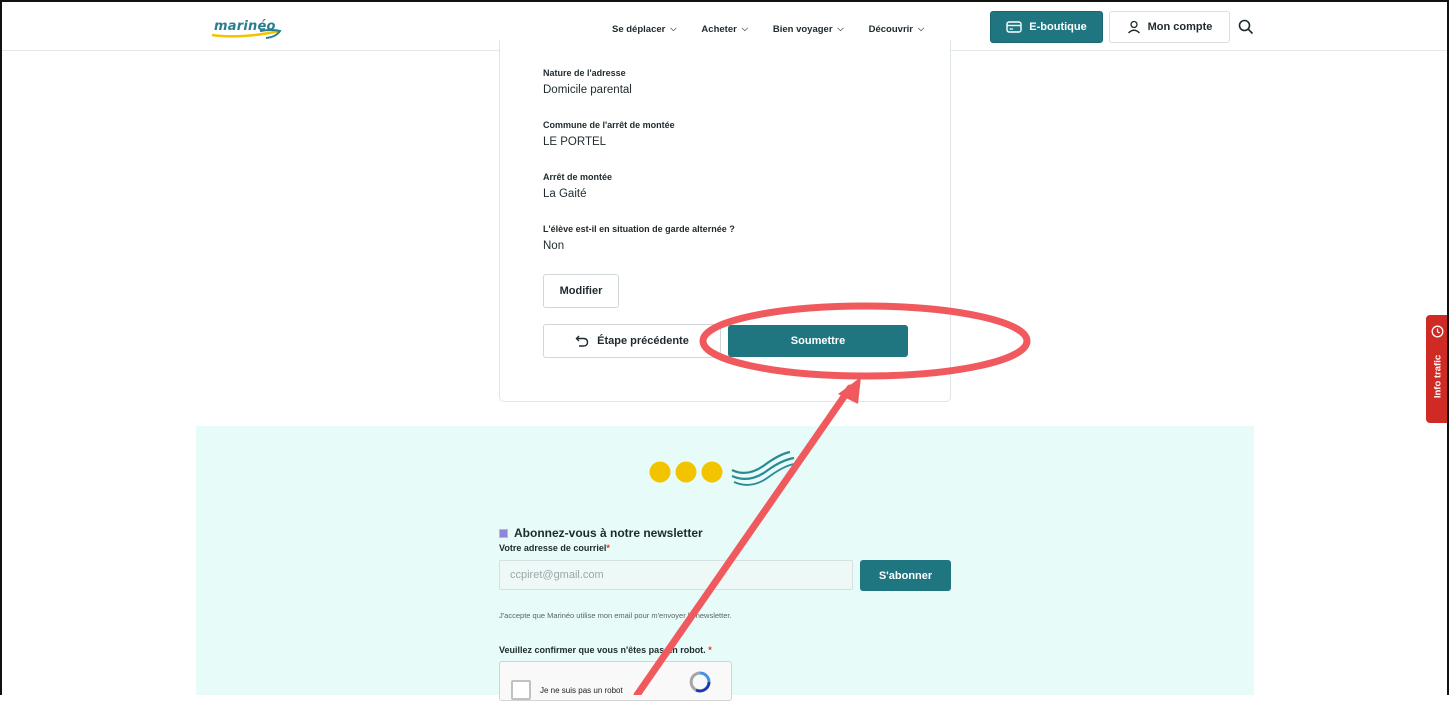  I want to click on previous-step-button: Étape précédente, so click(632, 341).